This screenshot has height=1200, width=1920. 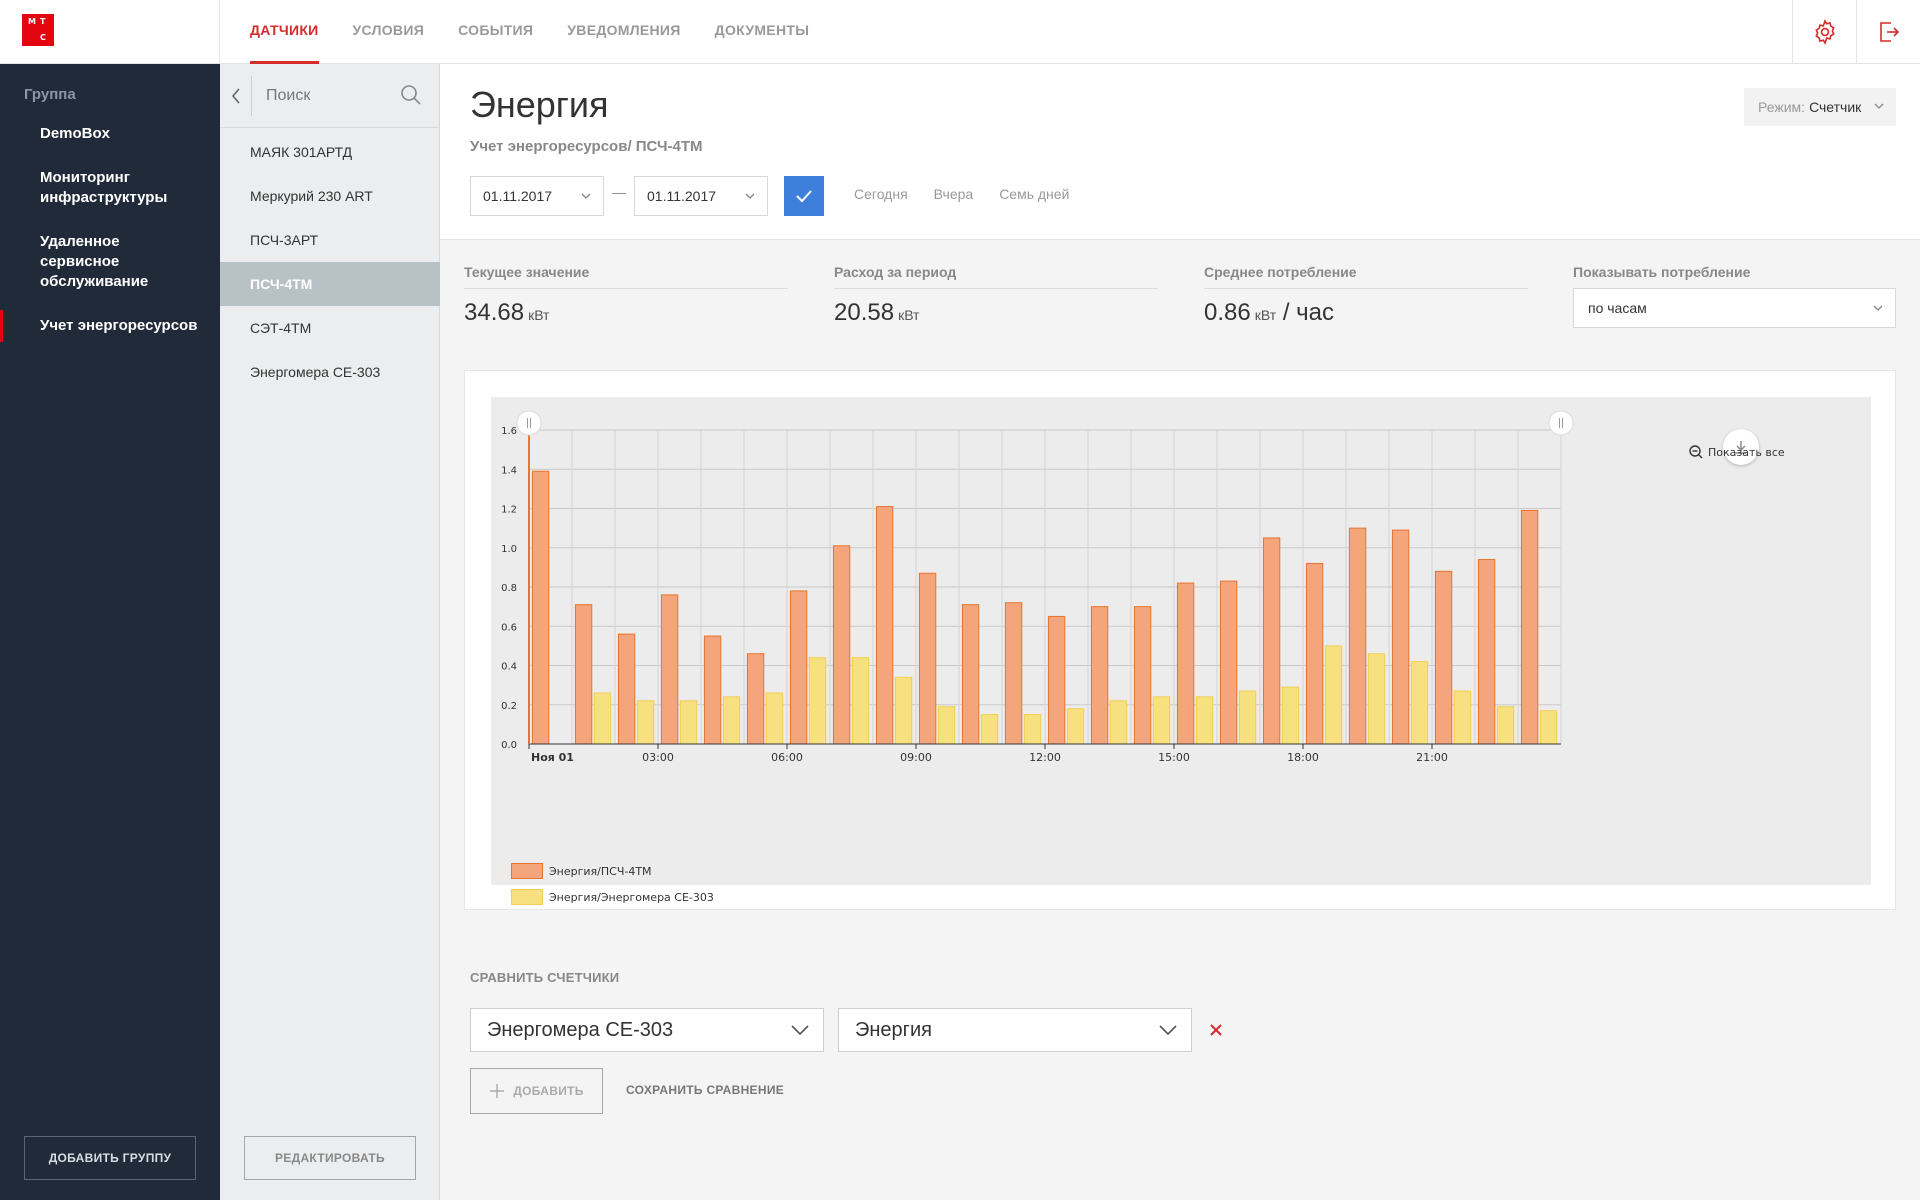 What do you see at coordinates (1366, 313) in the screenshot?
I see `stat-value: 0.86 кВт / час` at bounding box center [1366, 313].